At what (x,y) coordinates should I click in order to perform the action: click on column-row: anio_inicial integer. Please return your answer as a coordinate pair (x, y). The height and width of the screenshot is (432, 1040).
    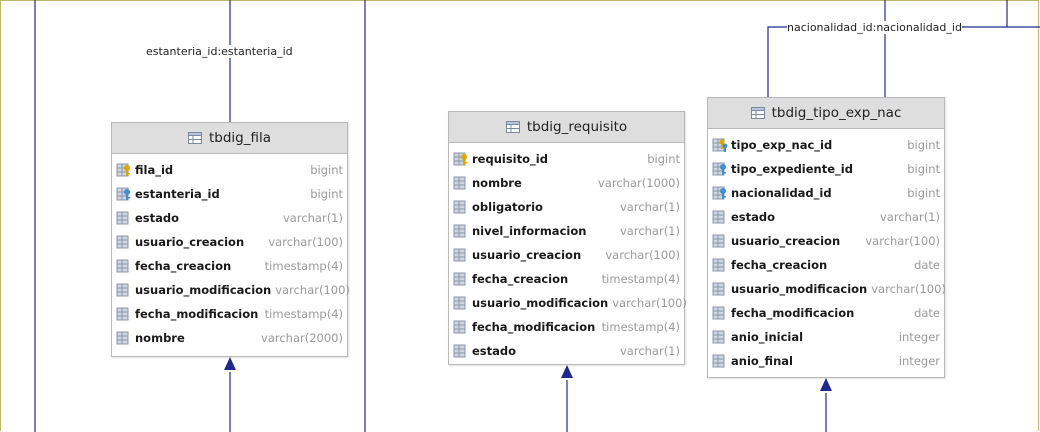
    Looking at the image, I should click on (826, 337).